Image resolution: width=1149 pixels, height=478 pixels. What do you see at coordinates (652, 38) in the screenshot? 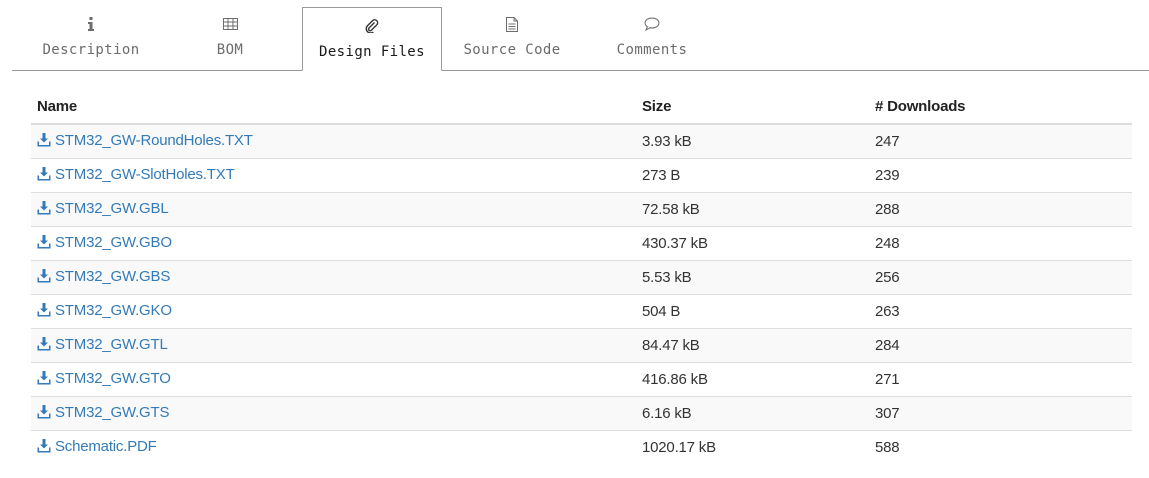
I see `tab-comments: Comments` at bounding box center [652, 38].